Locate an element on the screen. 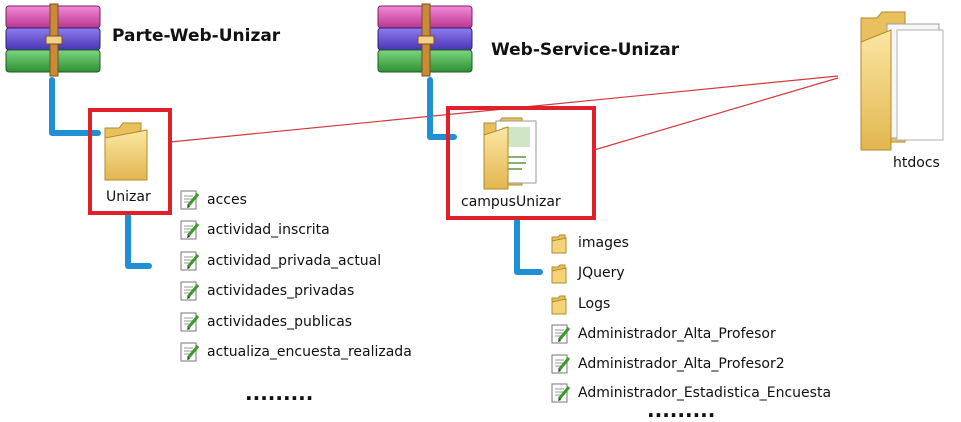 Image resolution: width=961 pixels, height=422 pixels. list-item: Administrador_Alta_Profesor is located at coordinates (663, 334).